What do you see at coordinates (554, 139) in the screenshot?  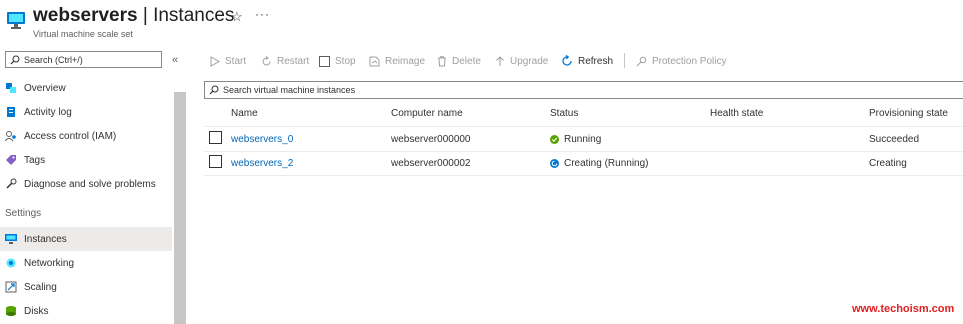 I see `success-check-icon` at bounding box center [554, 139].